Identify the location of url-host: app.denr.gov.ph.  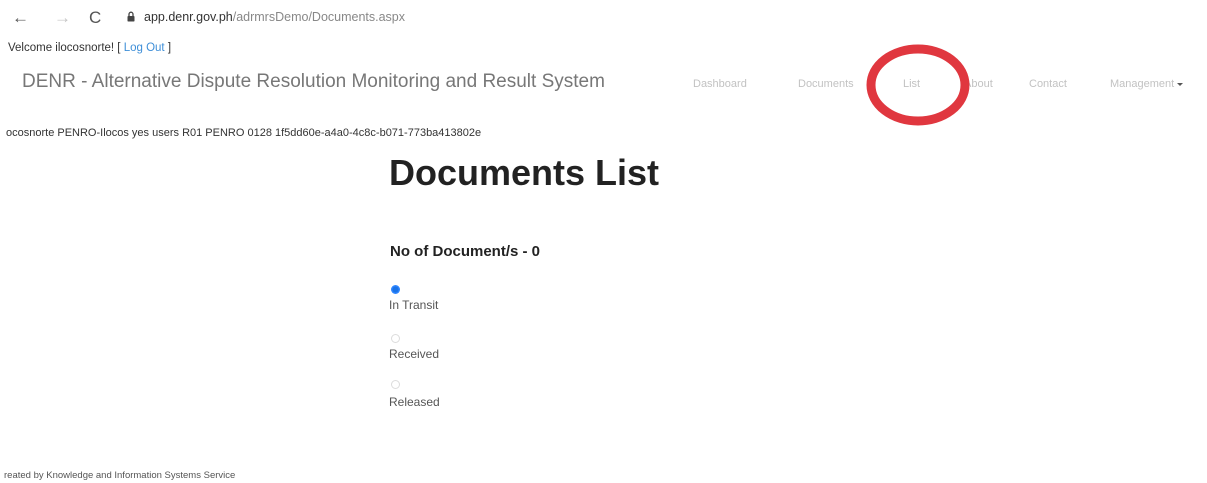
(188, 17).